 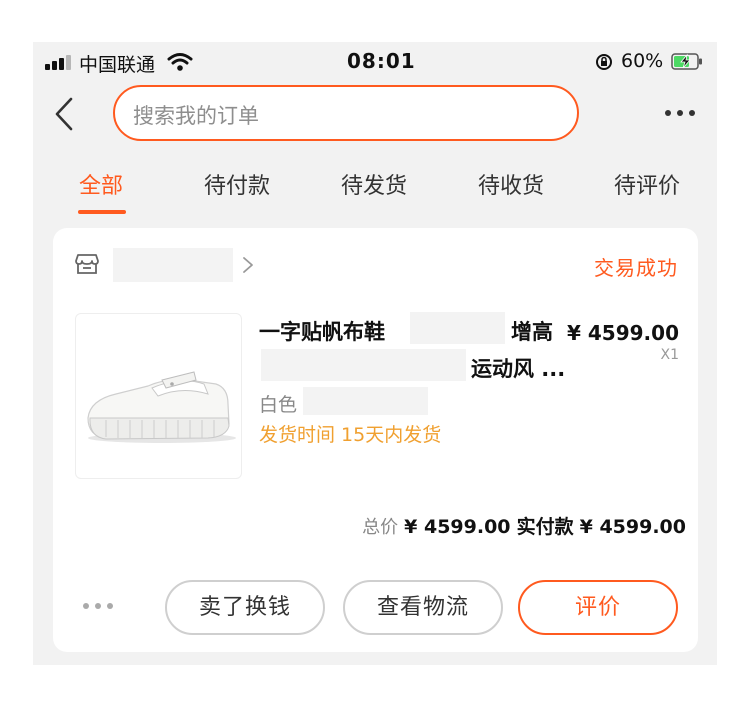 What do you see at coordinates (511, 184) in the screenshot?
I see `tab-pending-receipt: 待收货` at bounding box center [511, 184].